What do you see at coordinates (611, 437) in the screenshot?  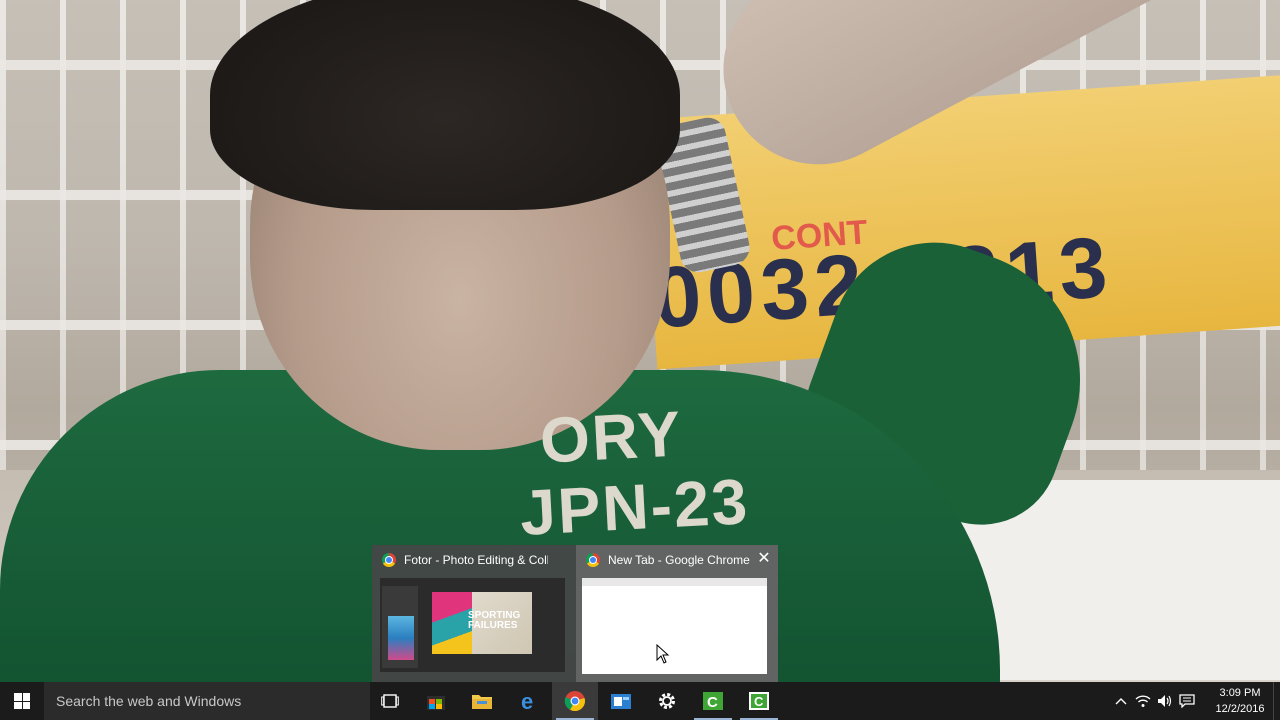 I see `shirt-print-line-1: ORY` at bounding box center [611, 437].